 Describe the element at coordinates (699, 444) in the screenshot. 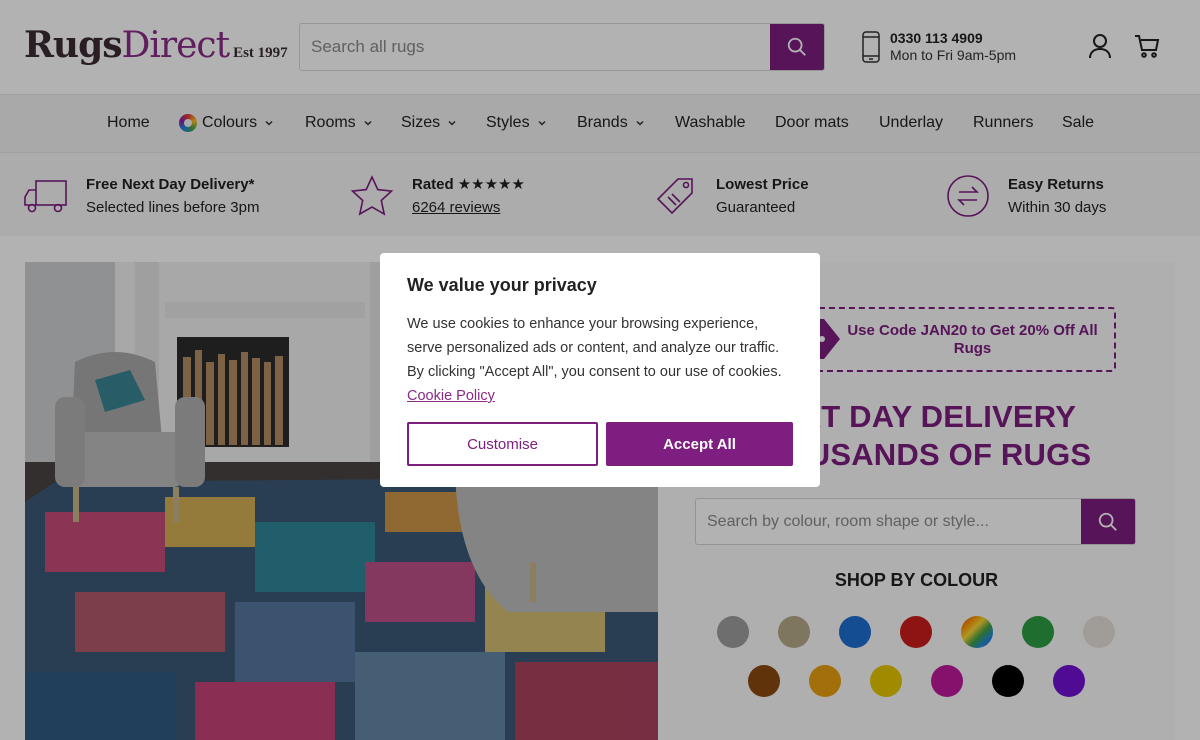

I see `accept-all-button: Accept All` at that location.